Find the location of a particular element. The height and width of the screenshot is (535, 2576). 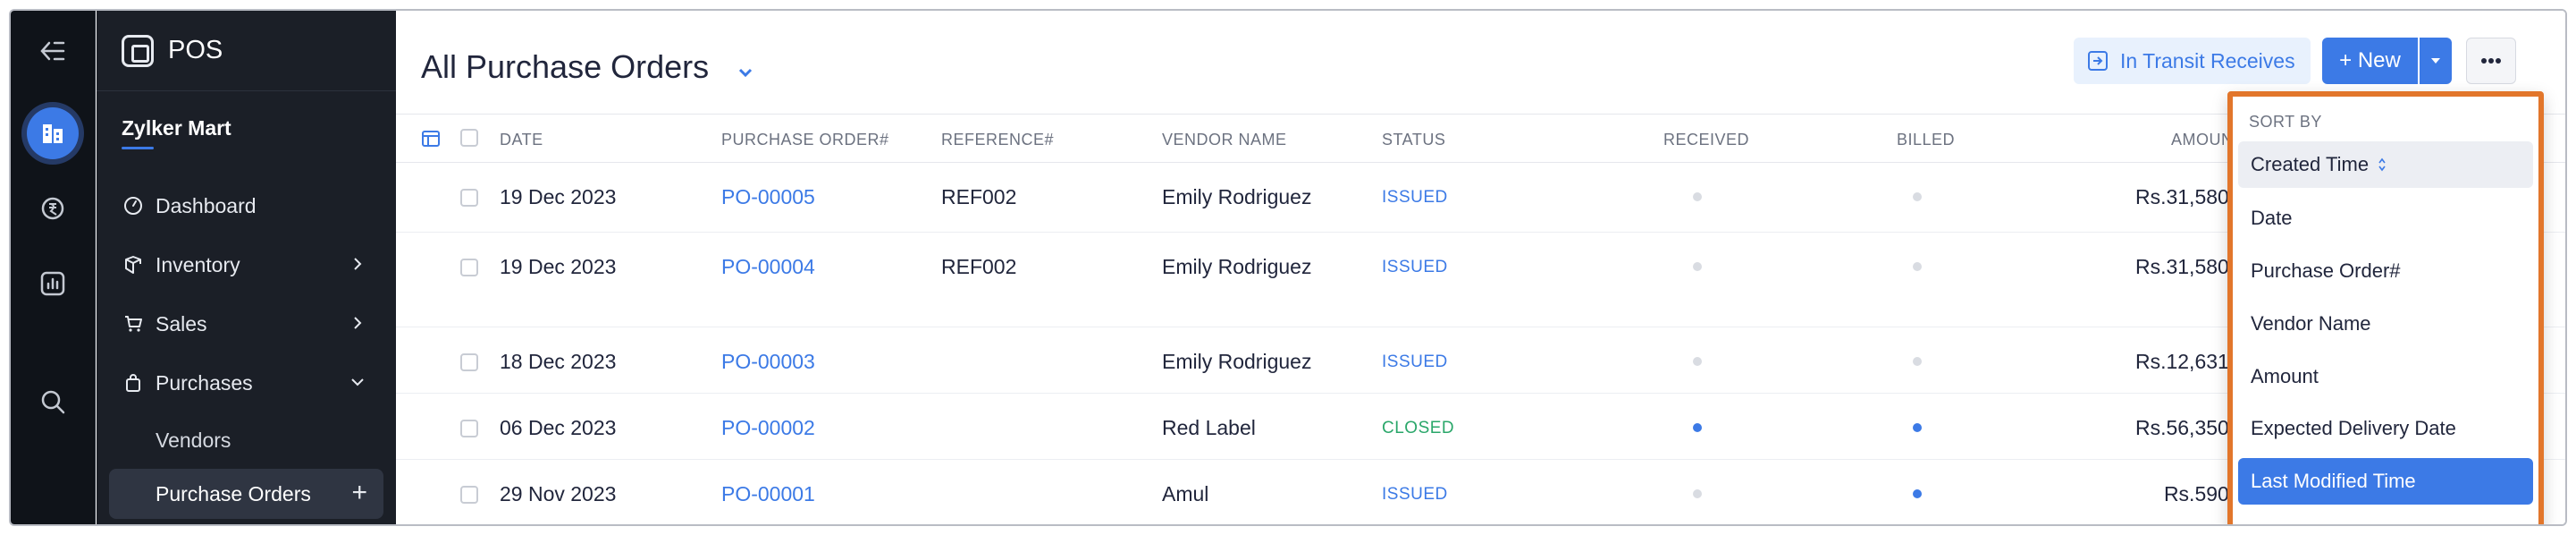

cell-purchase-order-link: PO-00004 is located at coordinates (768, 267).